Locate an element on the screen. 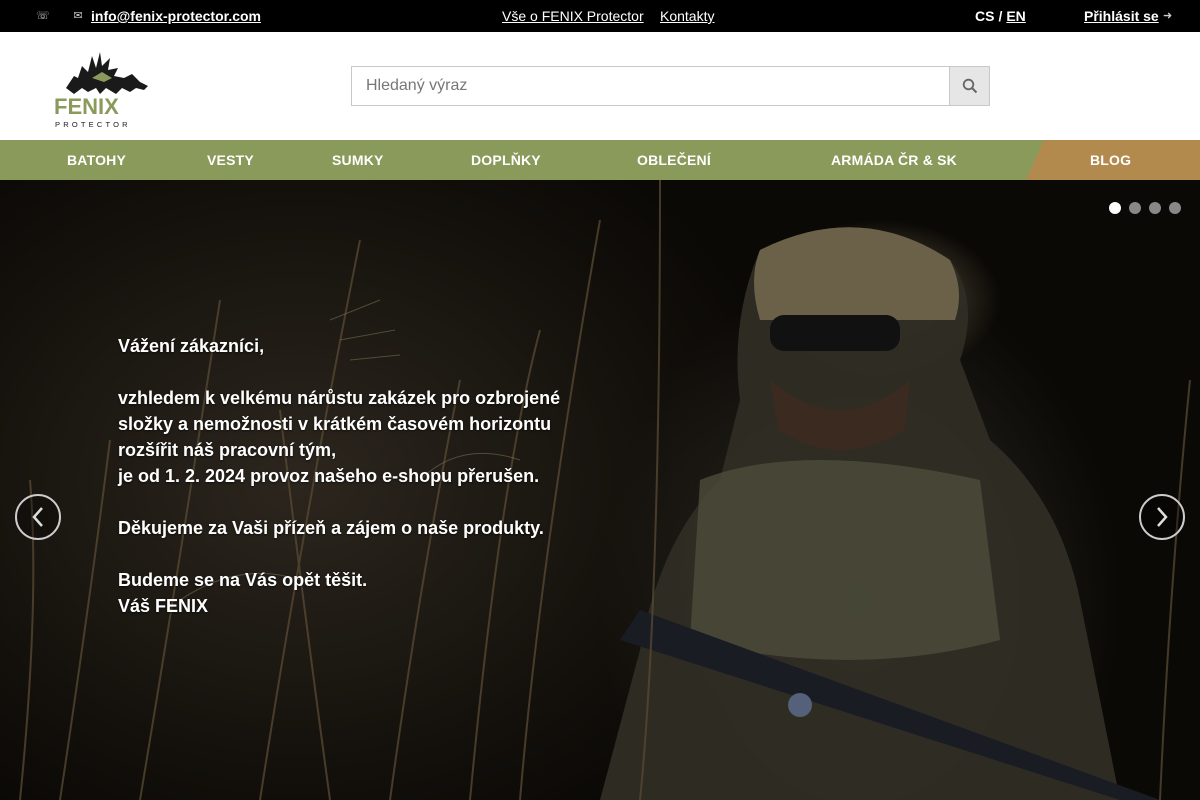 Image resolution: width=1200 pixels, height=800 pixels. nav-item-obleceni: OBLEČENÍ is located at coordinates (674, 160).